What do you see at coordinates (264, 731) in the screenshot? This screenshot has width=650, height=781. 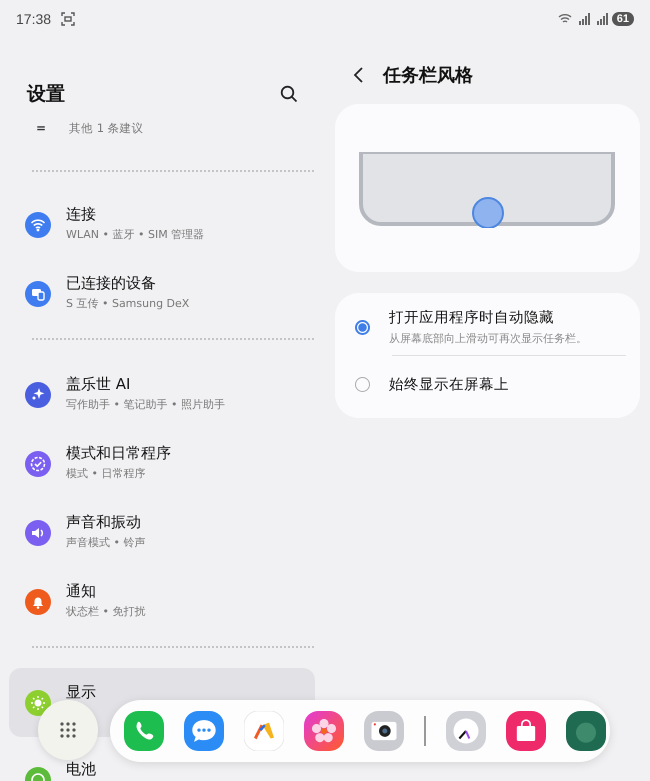 I see `stripes-app-icon` at bounding box center [264, 731].